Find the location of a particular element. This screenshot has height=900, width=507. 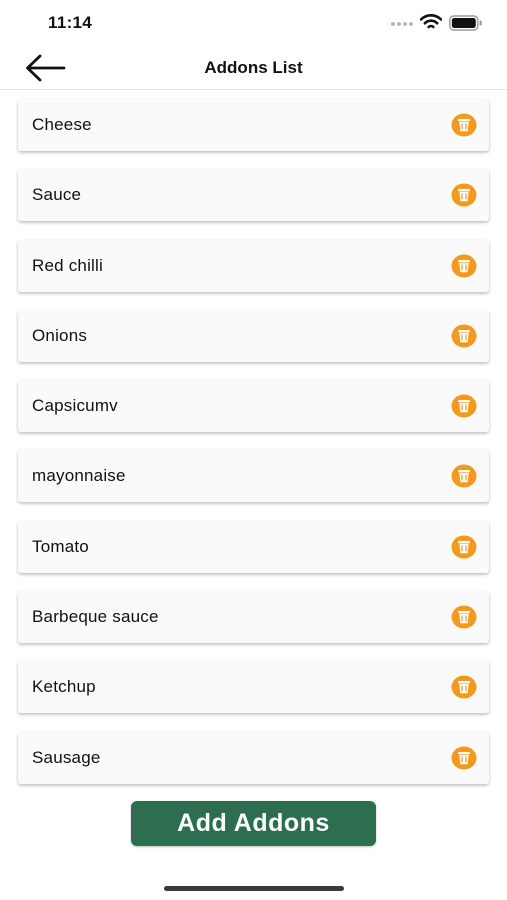

addon-name: Capsicumv is located at coordinates (75, 406).